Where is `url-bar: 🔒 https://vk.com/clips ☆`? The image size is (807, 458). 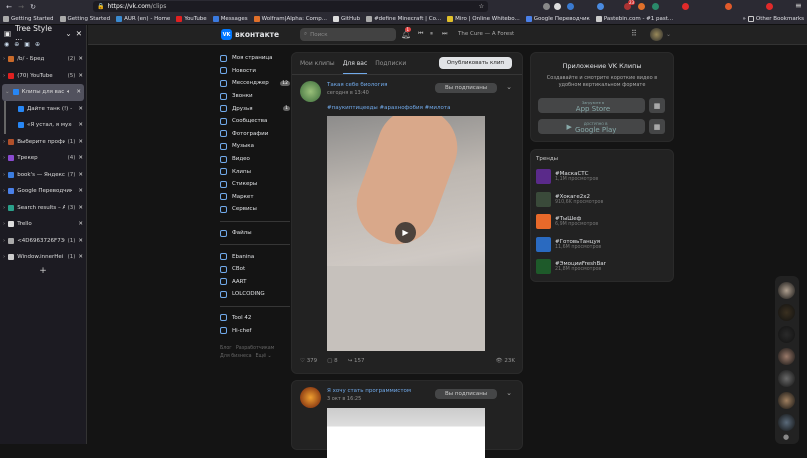 url-bar: 🔒 https://vk.com/clips ☆ is located at coordinates (290, 6).